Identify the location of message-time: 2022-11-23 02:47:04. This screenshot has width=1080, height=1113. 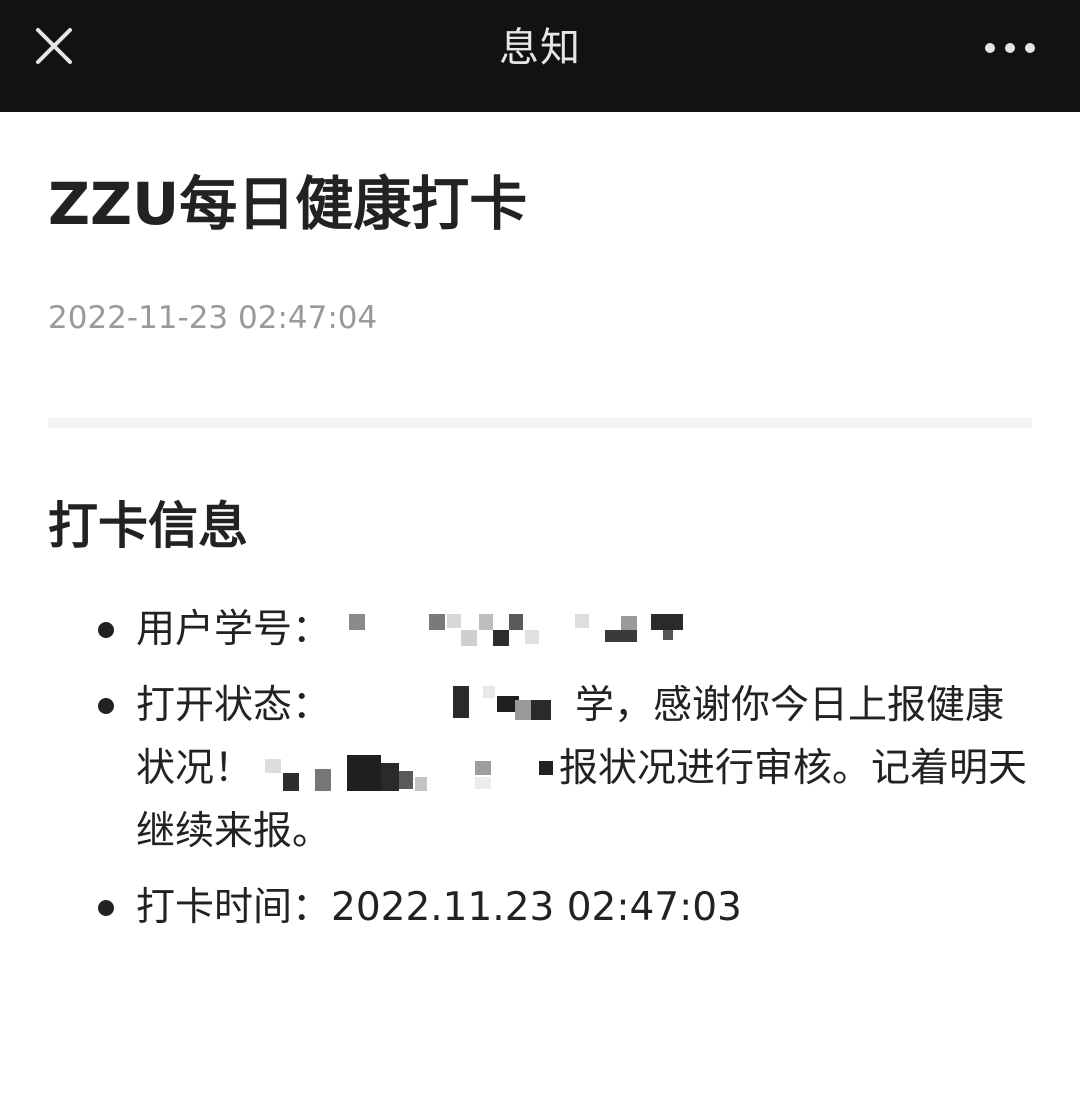
(213, 318).